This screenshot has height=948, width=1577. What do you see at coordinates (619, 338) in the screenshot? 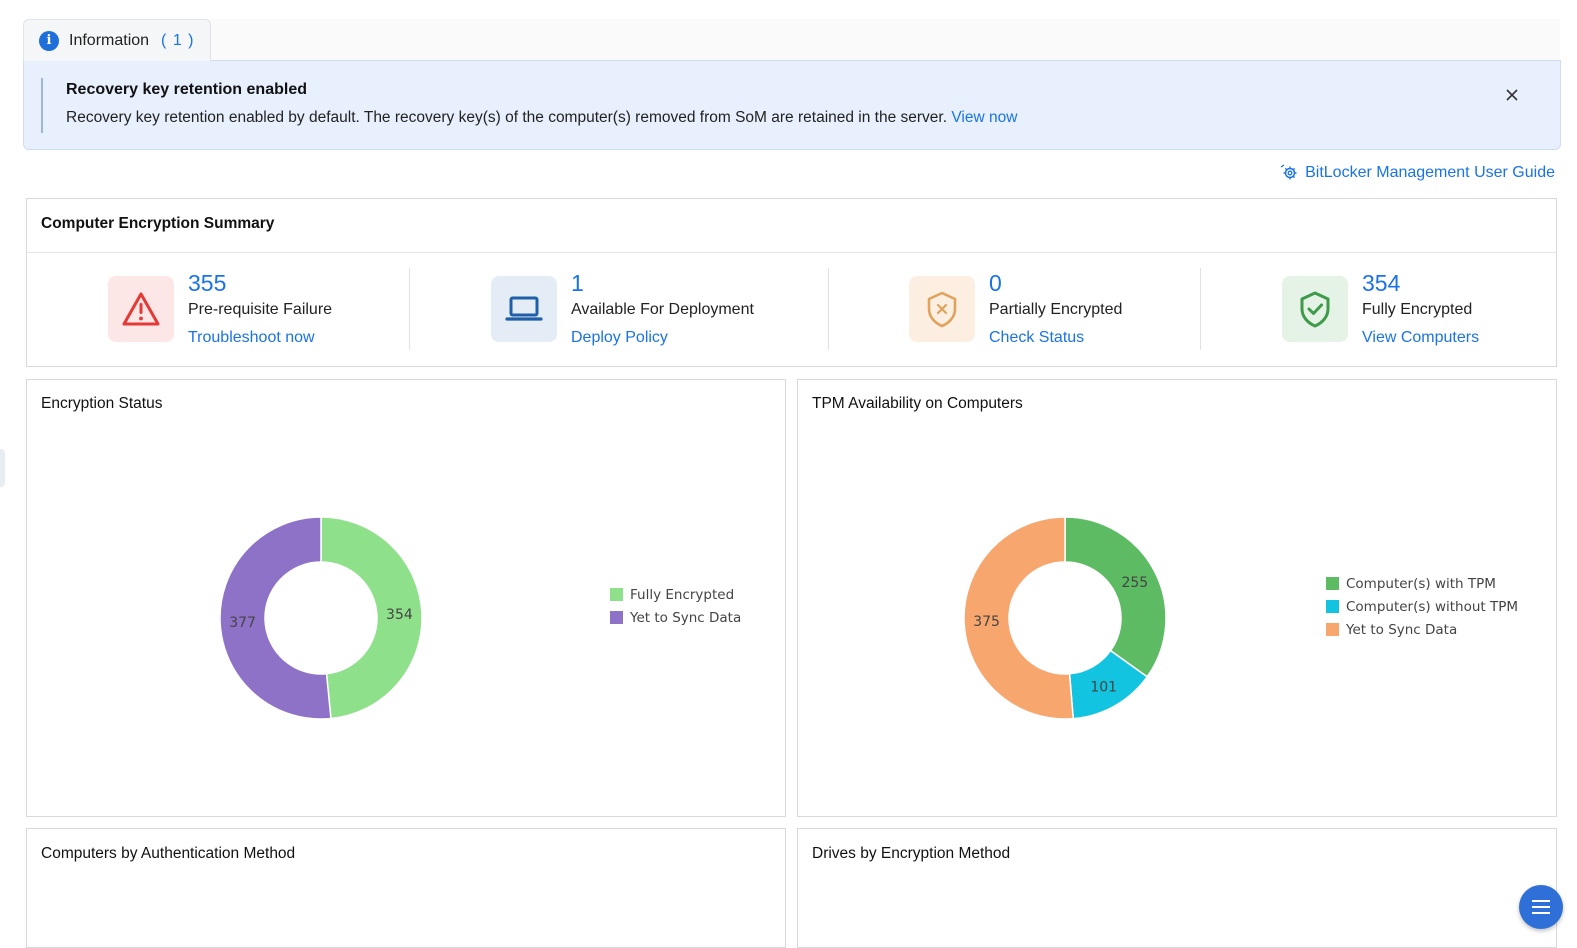
I see `deploy-policy-link: Deploy Policy` at bounding box center [619, 338].